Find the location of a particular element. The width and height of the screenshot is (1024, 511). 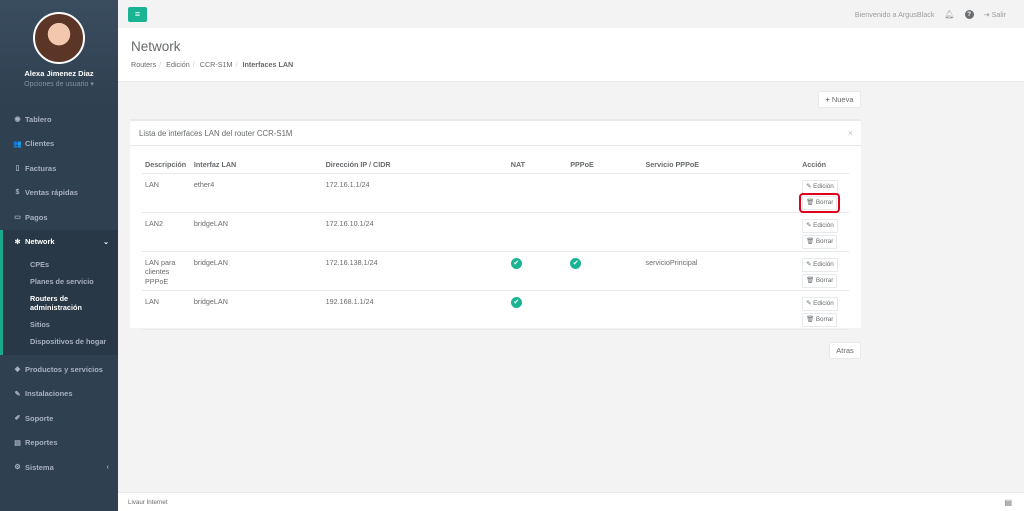

cell-ip: 172.16.138.1/24 is located at coordinates (415, 271).